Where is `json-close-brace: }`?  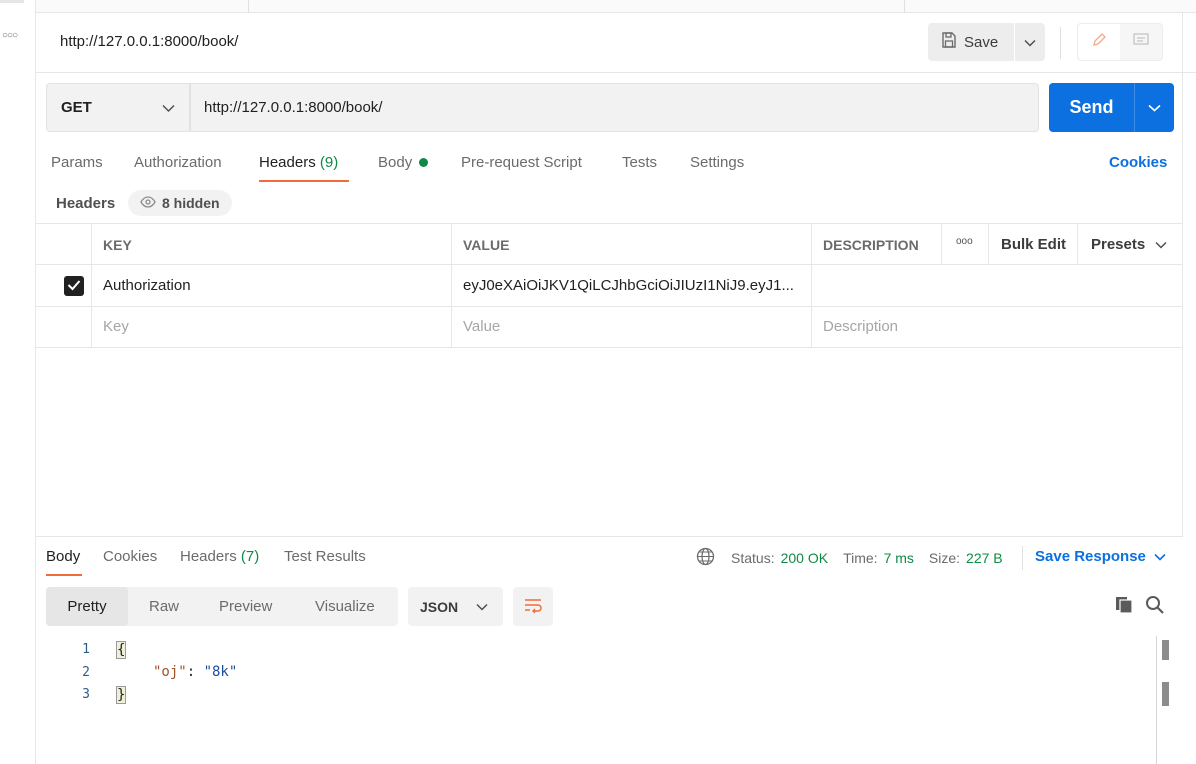 json-close-brace: } is located at coordinates (121, 695).